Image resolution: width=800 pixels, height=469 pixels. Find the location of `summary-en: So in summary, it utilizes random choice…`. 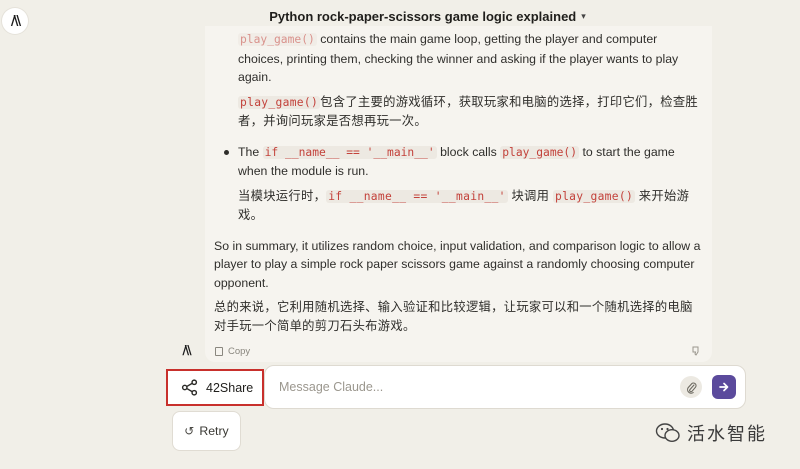

summary-en: So in summary, it utilizes random choice… is located at coordinates (457, 264).